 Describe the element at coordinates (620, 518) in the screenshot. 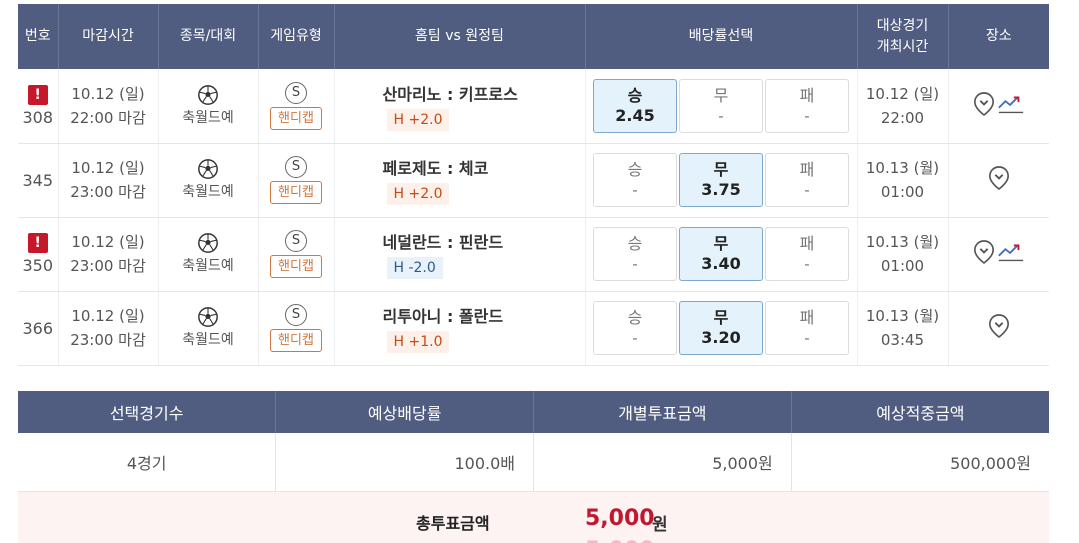

I see `total-amount: 5,000` at that location.